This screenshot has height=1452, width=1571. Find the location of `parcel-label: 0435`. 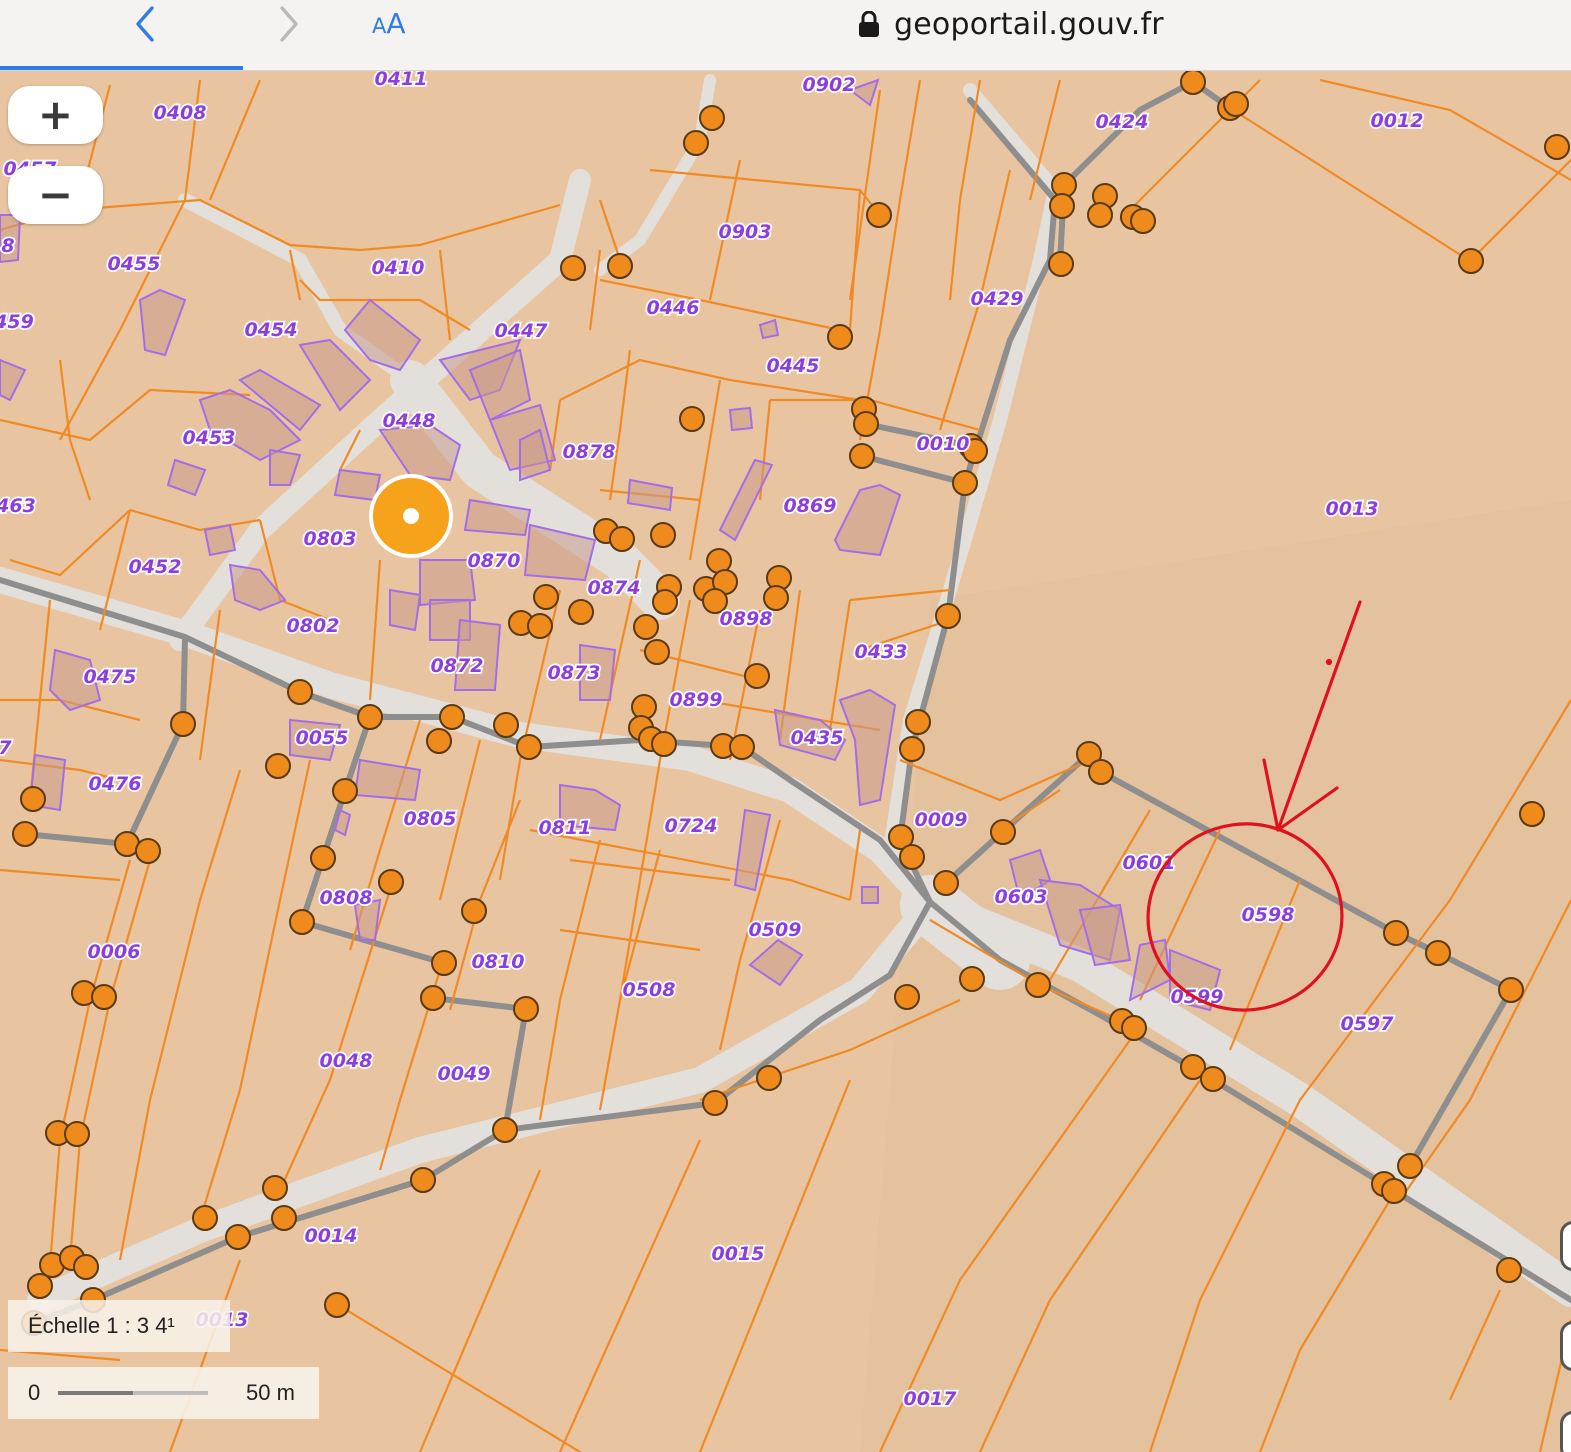

parcel-label: 0435 is located at coordinates (817, 738).